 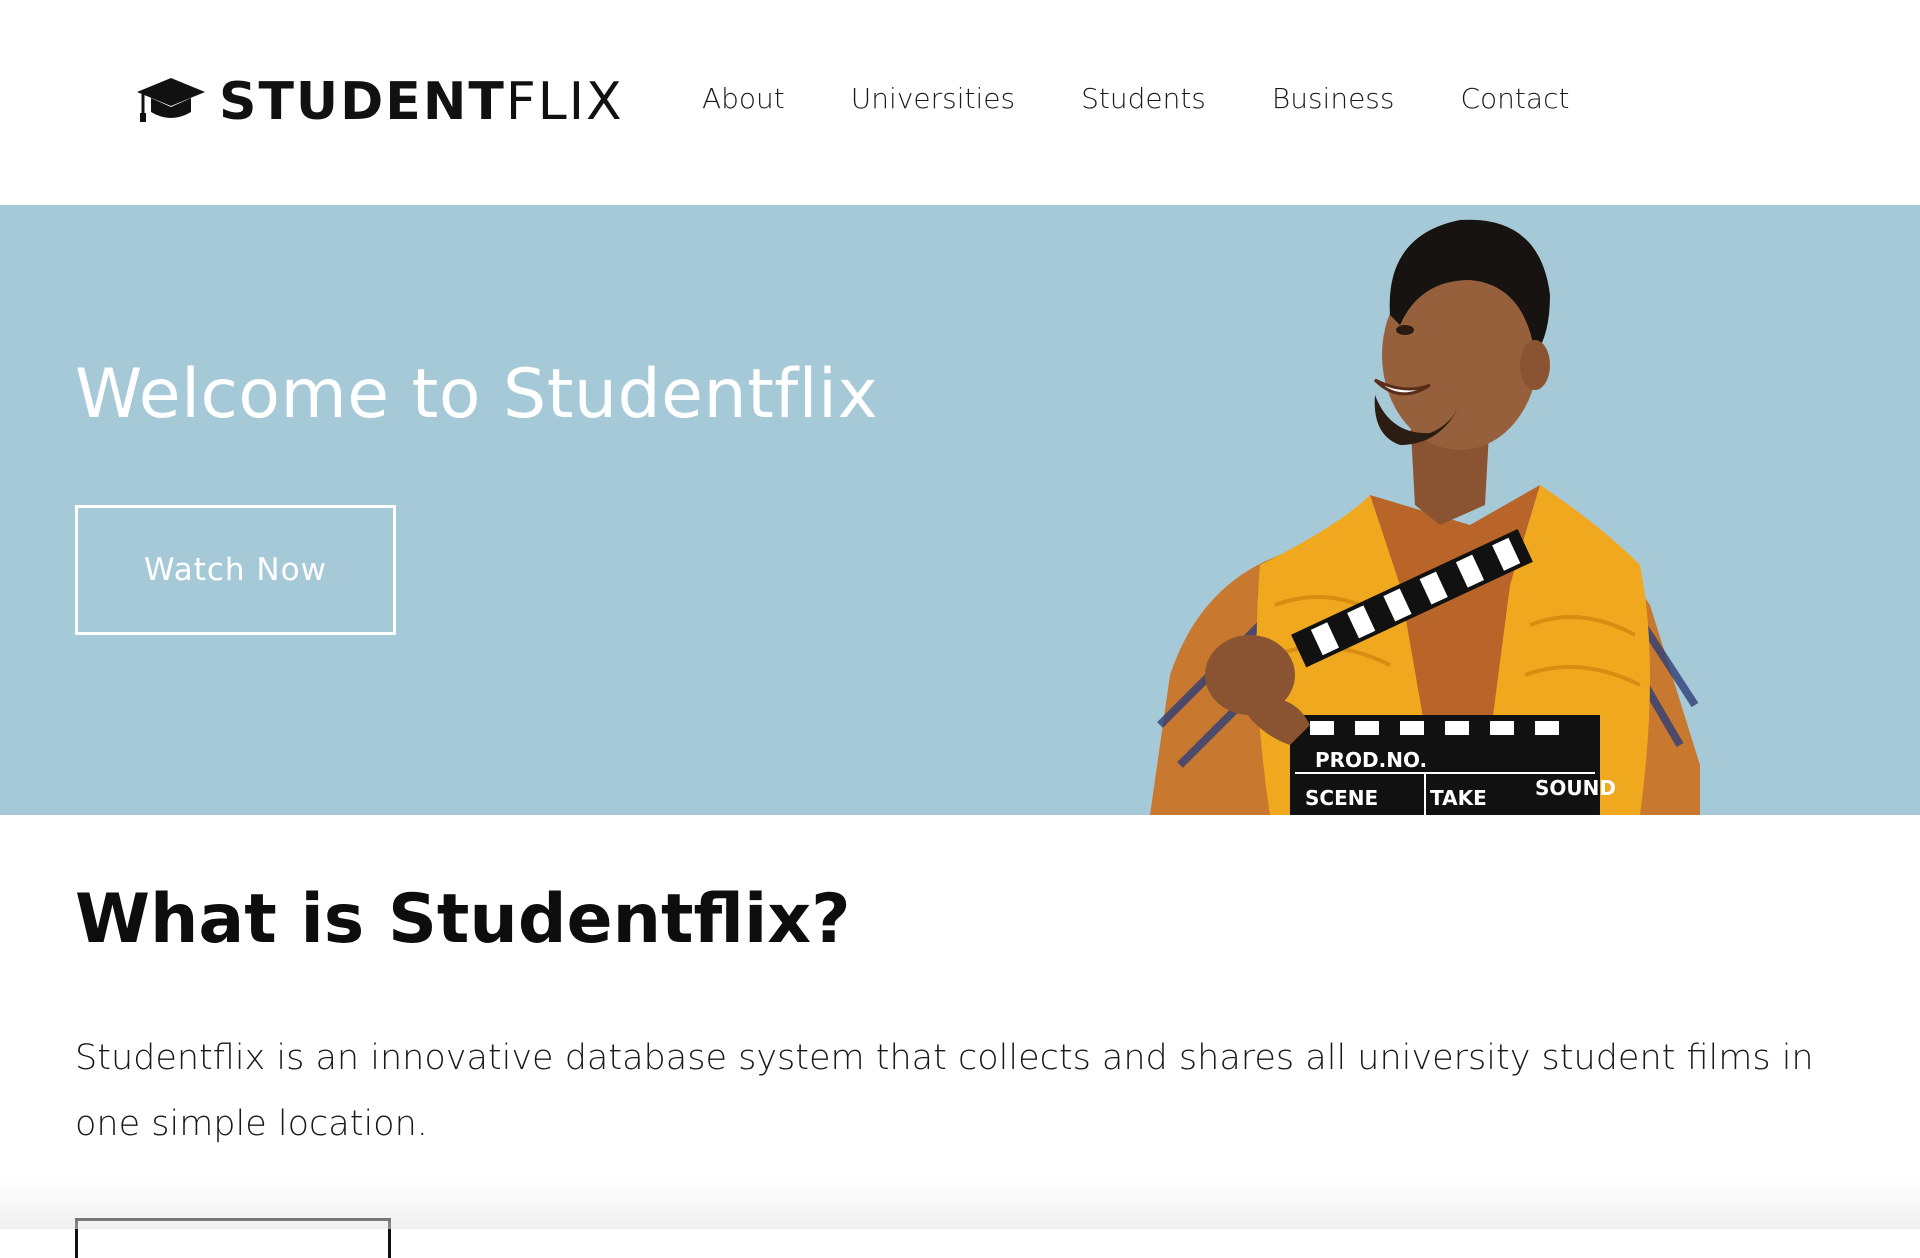 What do you see at coordinates (1458, 798) in the screenshot?
I see `clapper-take: TAKE` at bounding box center [1458, 798].